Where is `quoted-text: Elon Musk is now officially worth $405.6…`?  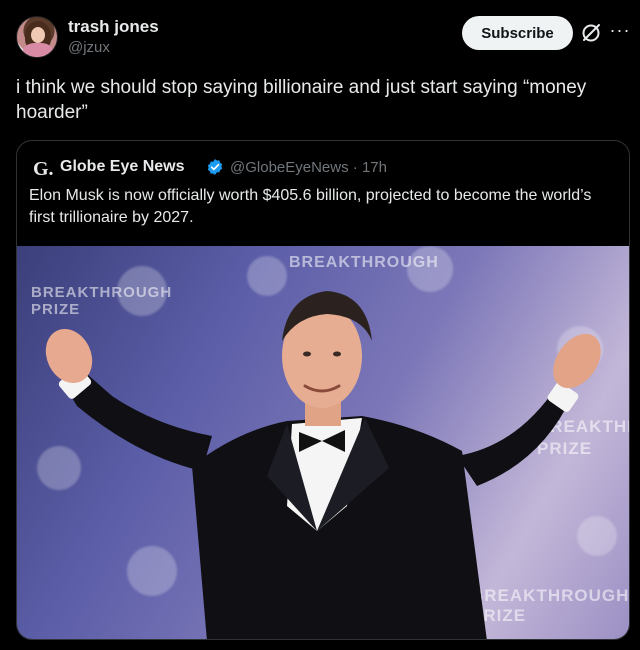 quoted-text: Elon Musk is now officially worth $405.6… is located at coordinates (310, 206).